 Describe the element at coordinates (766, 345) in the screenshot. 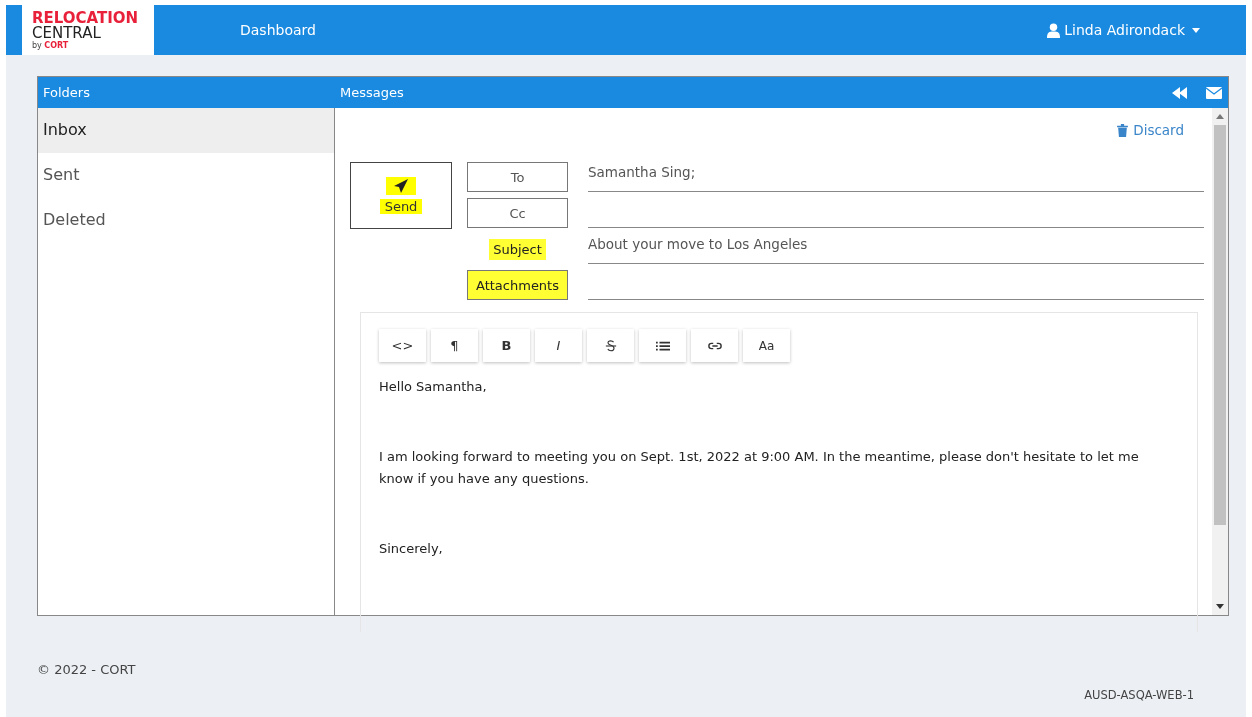

I see `toolbar-button: Aa` at that location.